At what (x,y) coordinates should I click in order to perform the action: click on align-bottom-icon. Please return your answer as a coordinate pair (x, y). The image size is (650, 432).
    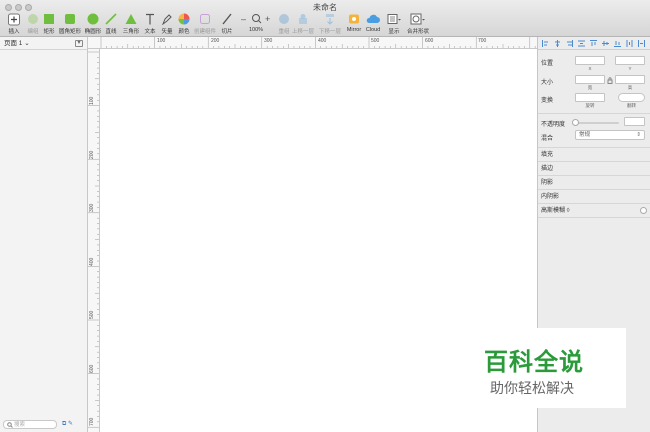
    Looking at the image, I should click on (617, 43).